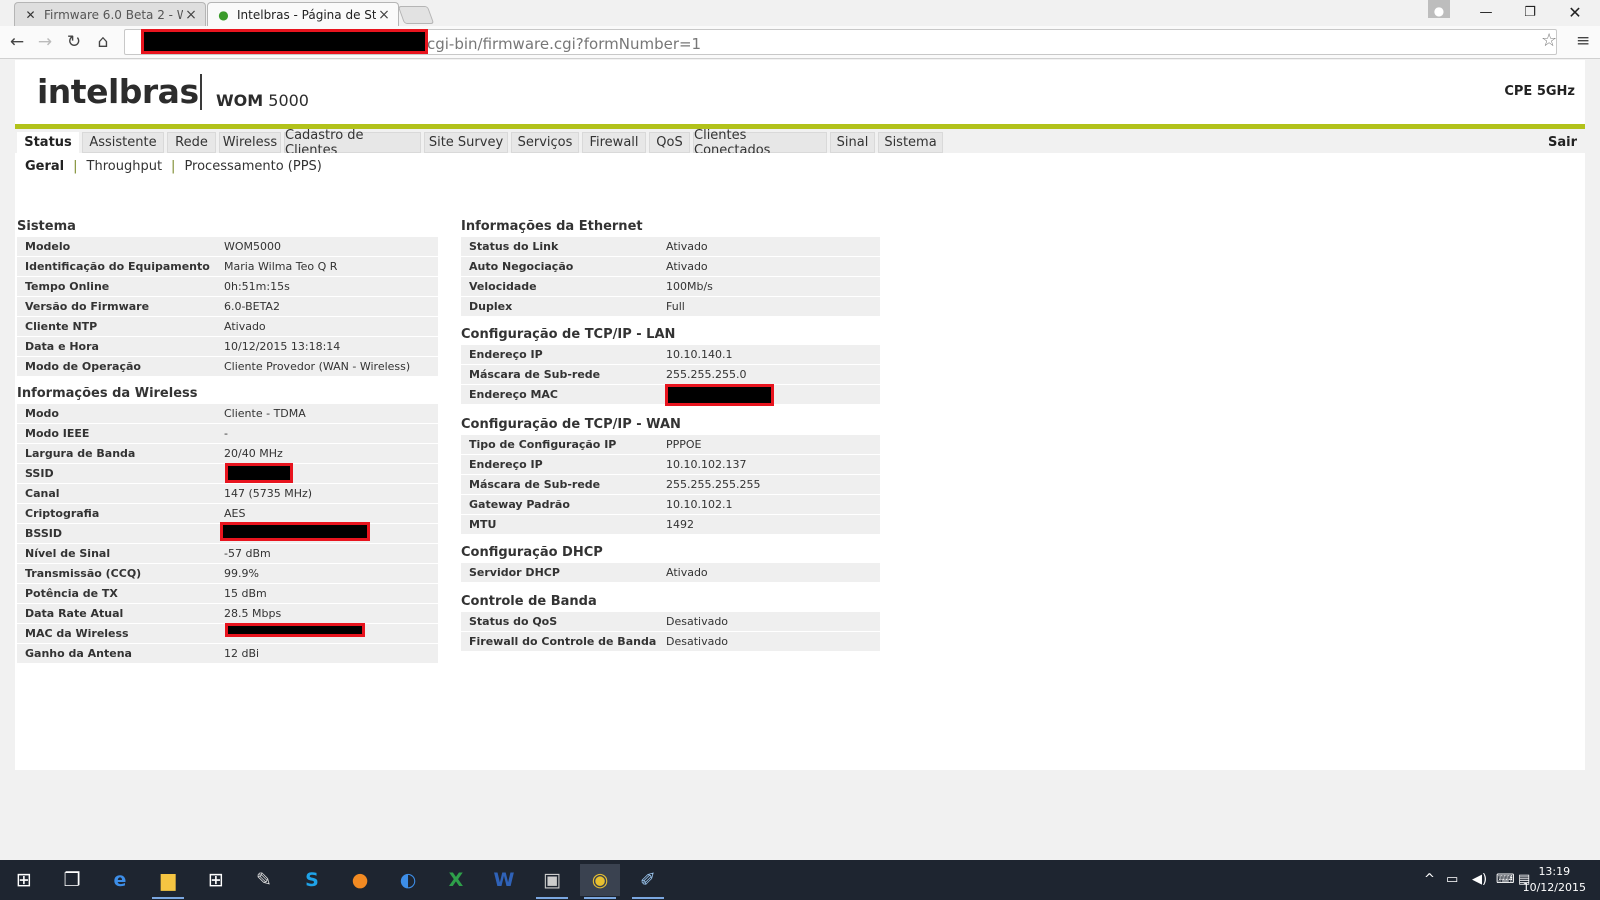 This screenshot has height=900, width=1600. Describe the element at coordinates (552, 881) in the screenshot. I see `media-app-icon: ▣` at that location.